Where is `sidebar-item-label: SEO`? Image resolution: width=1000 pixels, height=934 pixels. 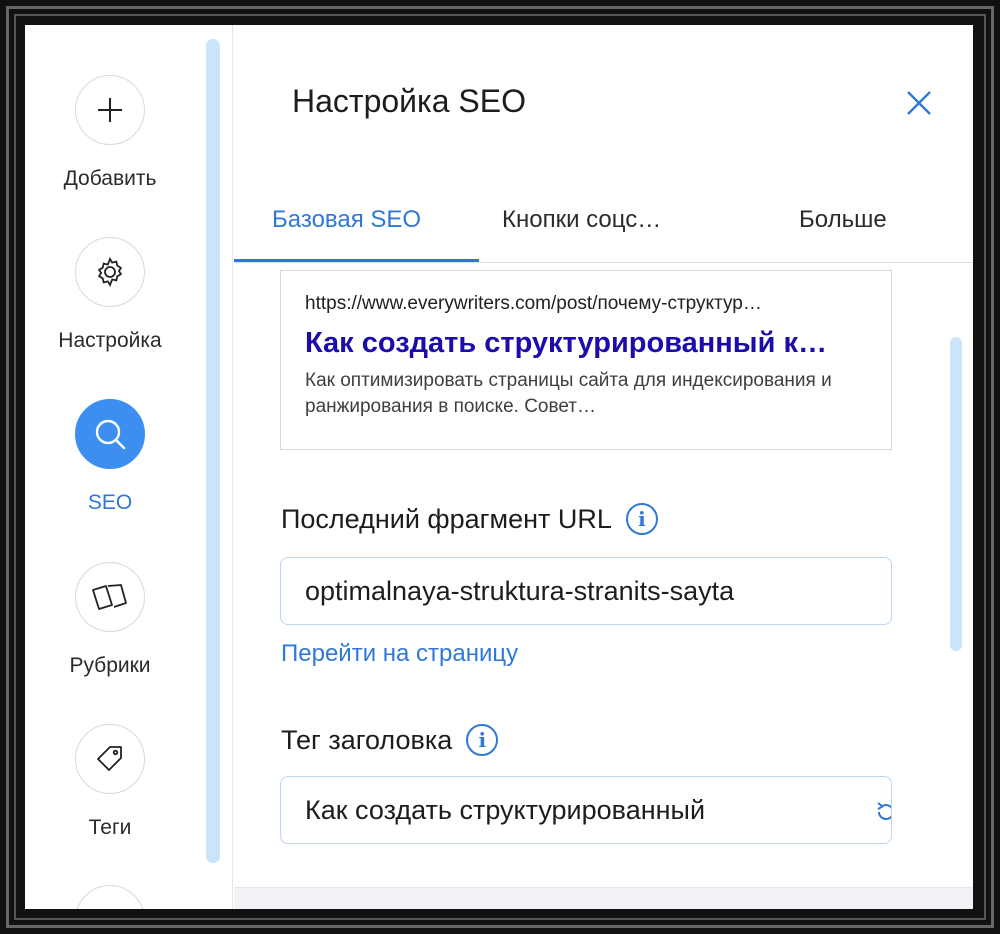
sidebar-item-label: SEO is located at coordinates (110, 502).